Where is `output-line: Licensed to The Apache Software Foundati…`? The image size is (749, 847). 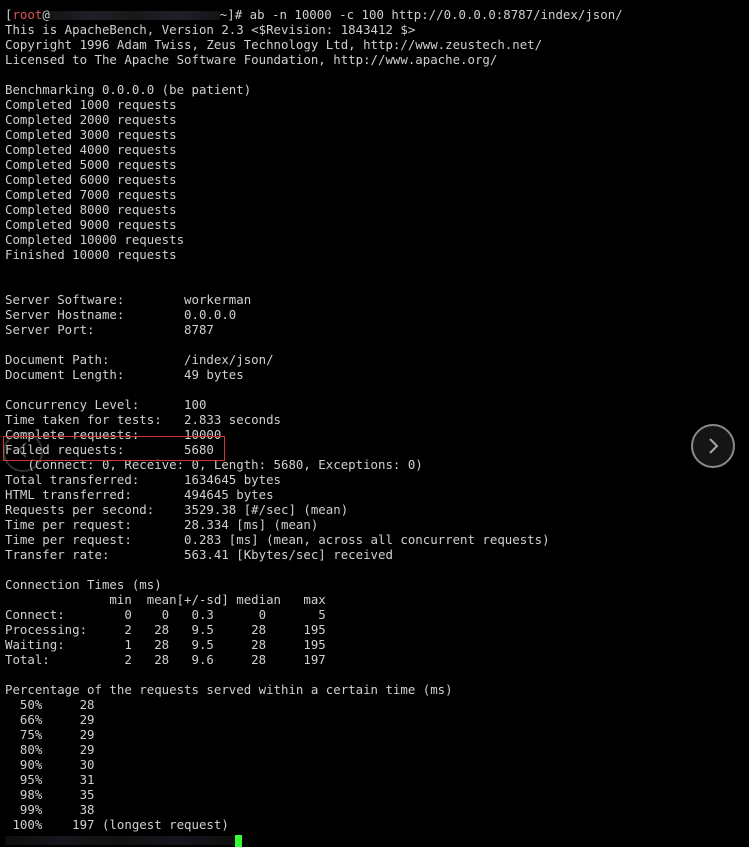 output-line: Licensed to The Apache Software Foundati… is located at coordinates (251, 59).